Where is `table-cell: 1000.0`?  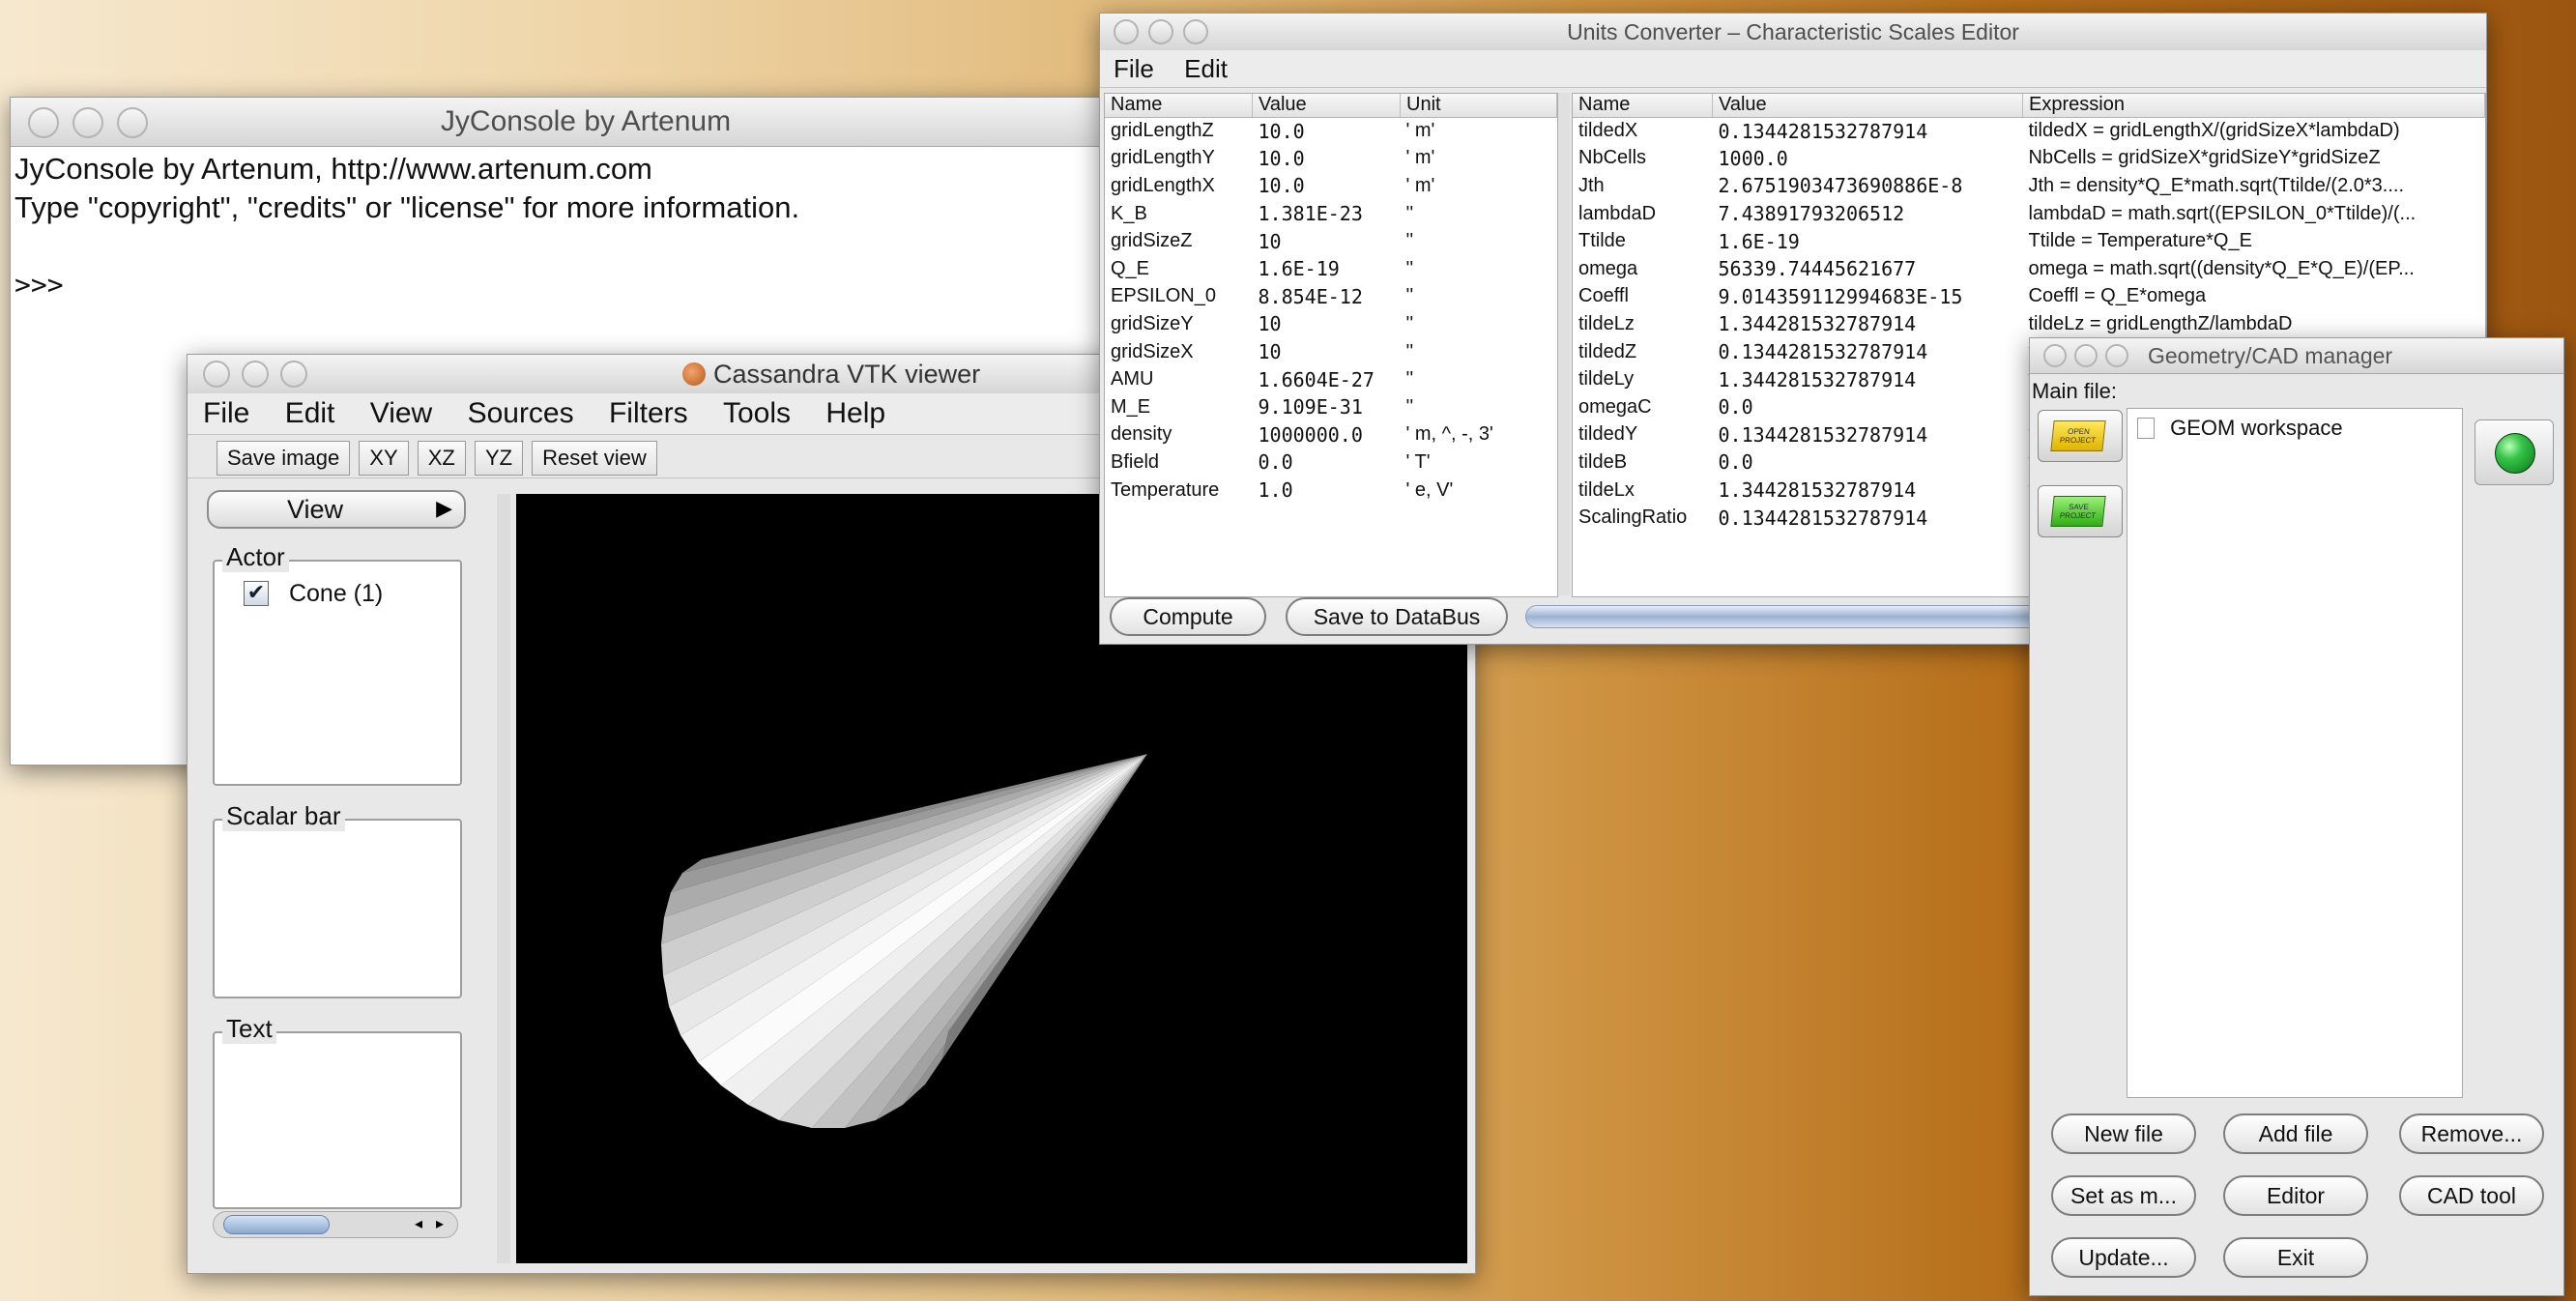 table-cell: 1000.0 is located at coordinates (1868, 159).